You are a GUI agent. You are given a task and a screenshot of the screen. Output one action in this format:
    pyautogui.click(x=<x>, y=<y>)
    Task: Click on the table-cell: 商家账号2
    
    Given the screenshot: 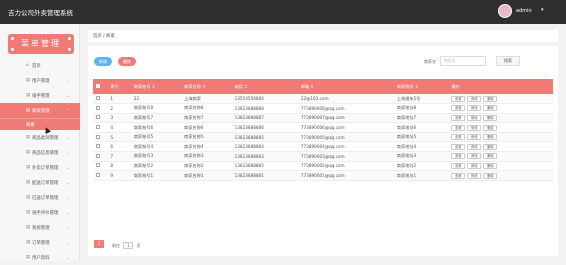 What is the action you would take?
    pyautogui.click(x=156, y=166)
    